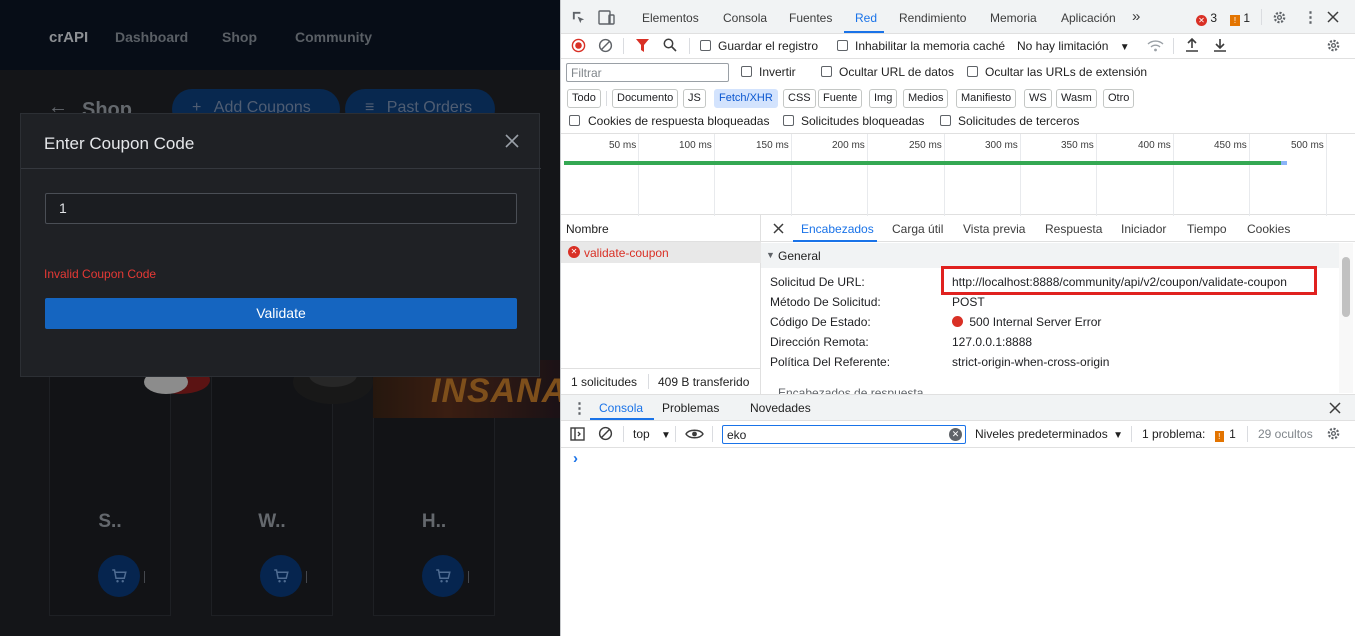  I want to click on type-filter-fetch-xhr: Fetch/XHR, so click(746, 98).